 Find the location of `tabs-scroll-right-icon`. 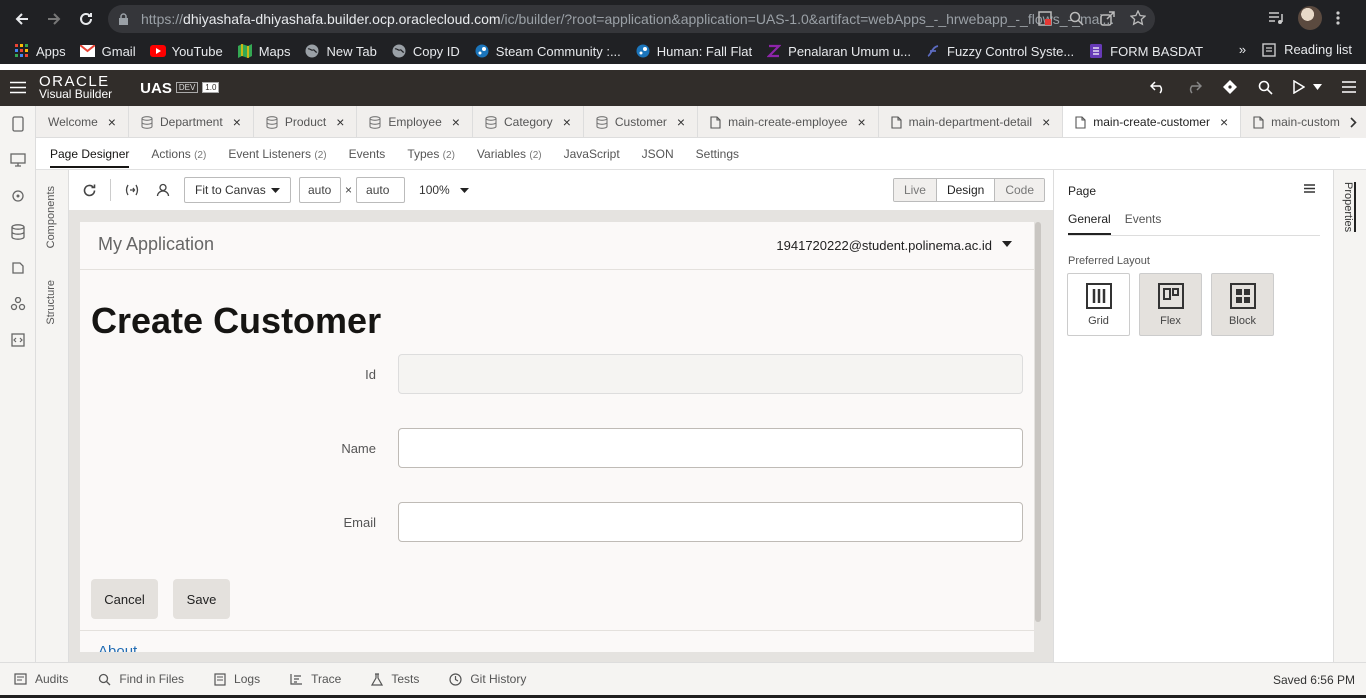

tabs-scroll-right-icon is located at coordinates (1353, 122).